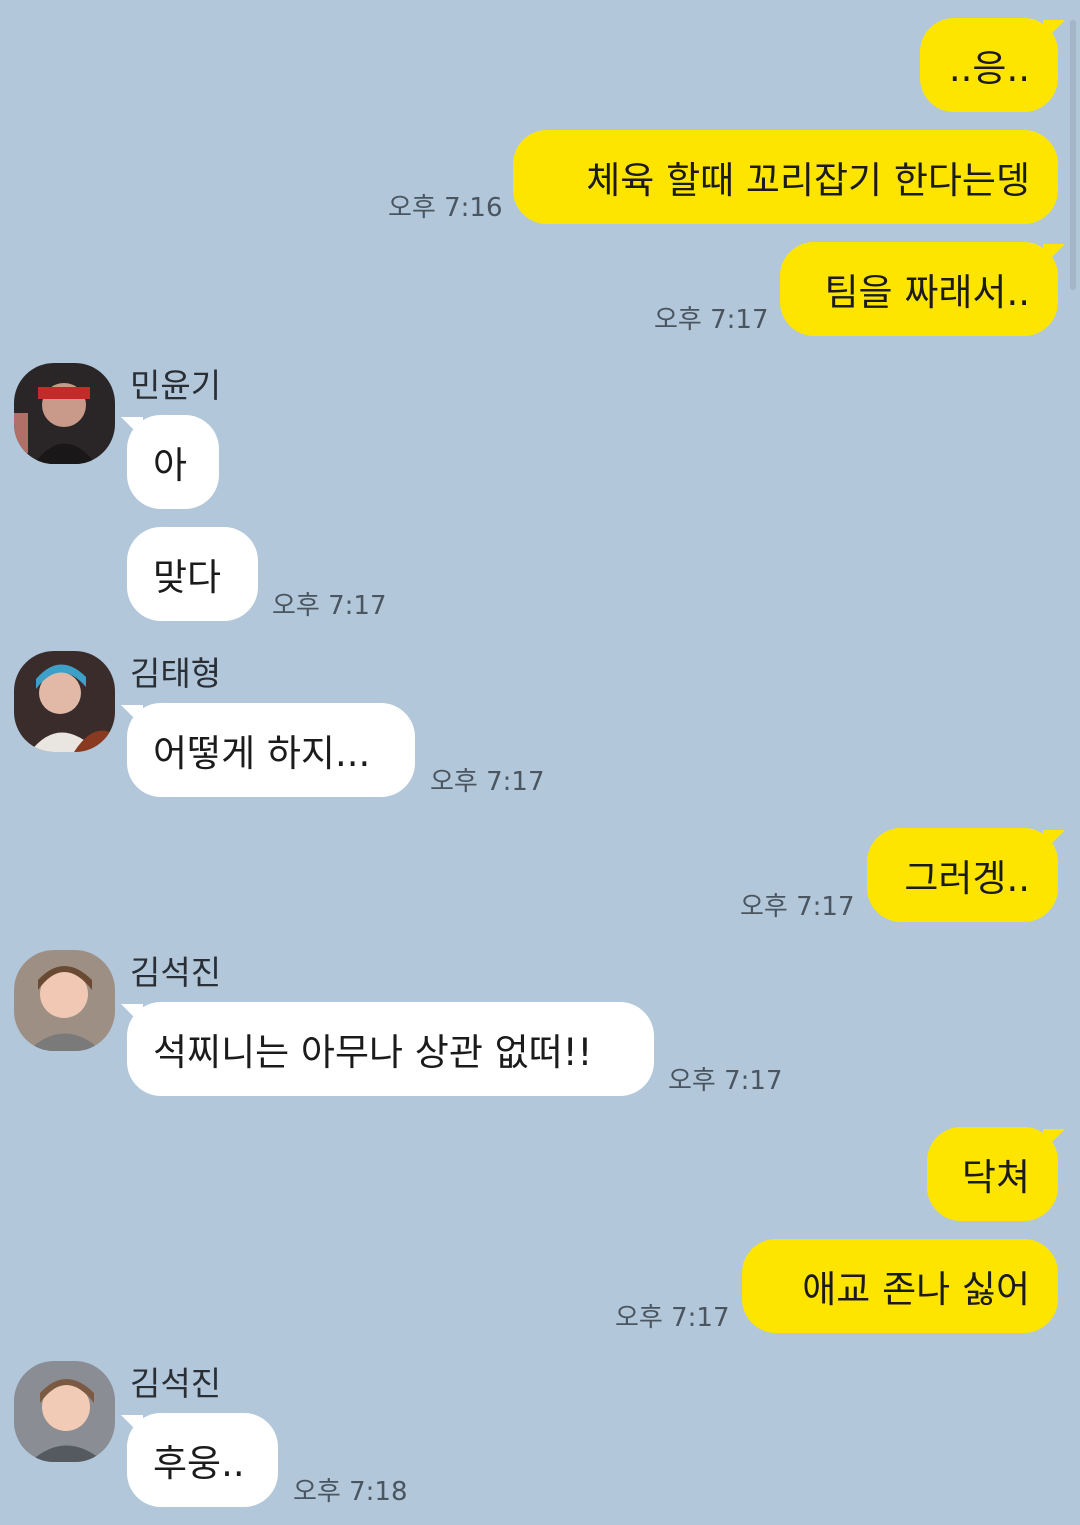 Image resolution: width=1080 pixels, height=1525 pixels. Describe the element at coordinates (176, 385) in the screenshot. I see `sender-name: 민윤기` at that location.